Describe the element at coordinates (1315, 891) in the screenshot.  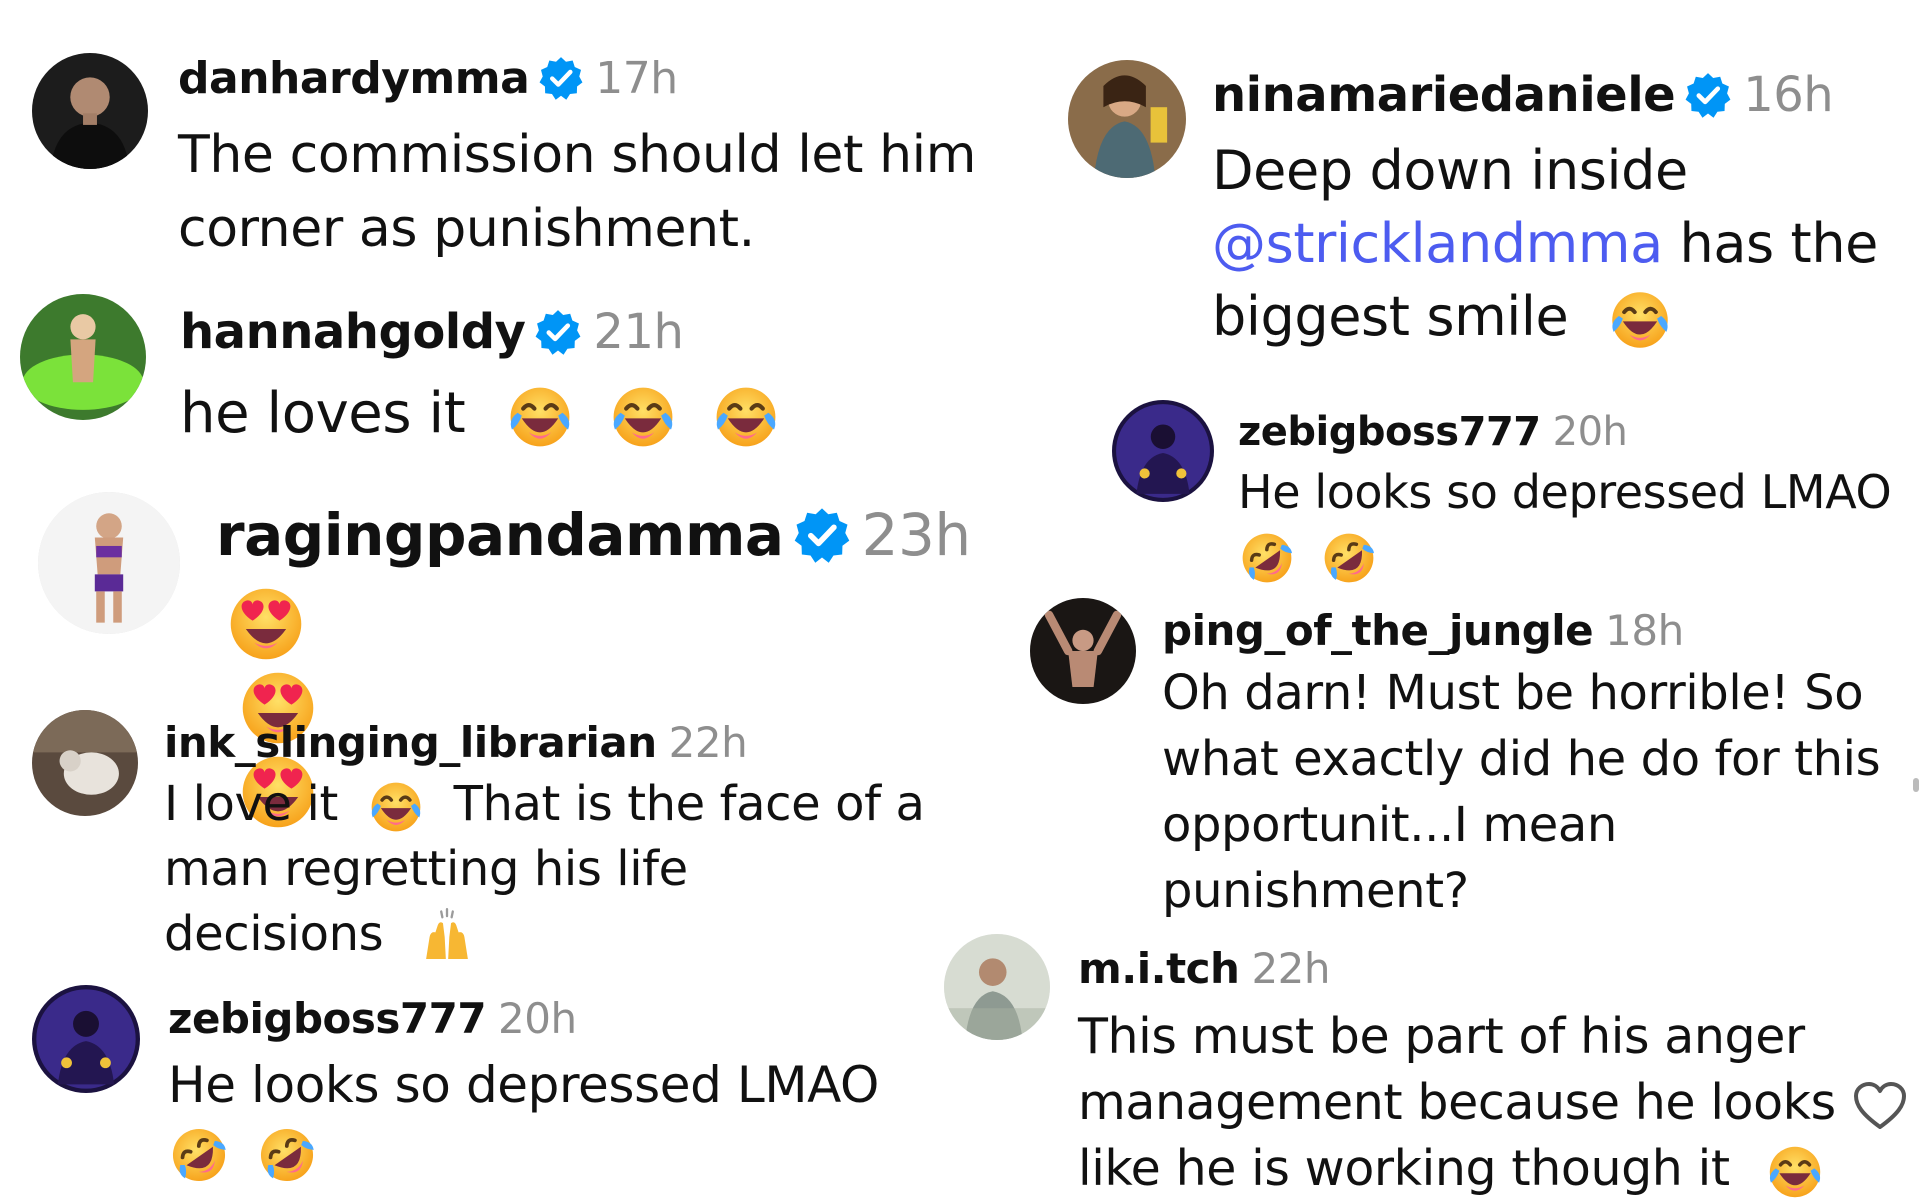
I see `comment-text-line: punishment?` at that location.